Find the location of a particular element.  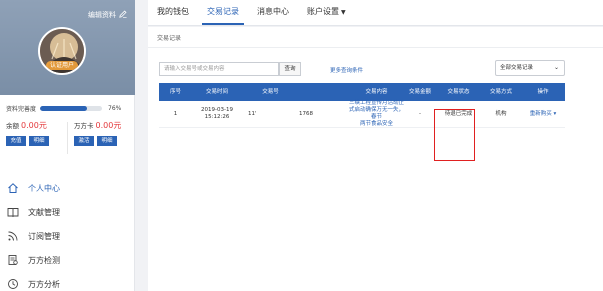

transaction-type-select: 全部交易记录 ⌄ is located at coordinates (530, 68).